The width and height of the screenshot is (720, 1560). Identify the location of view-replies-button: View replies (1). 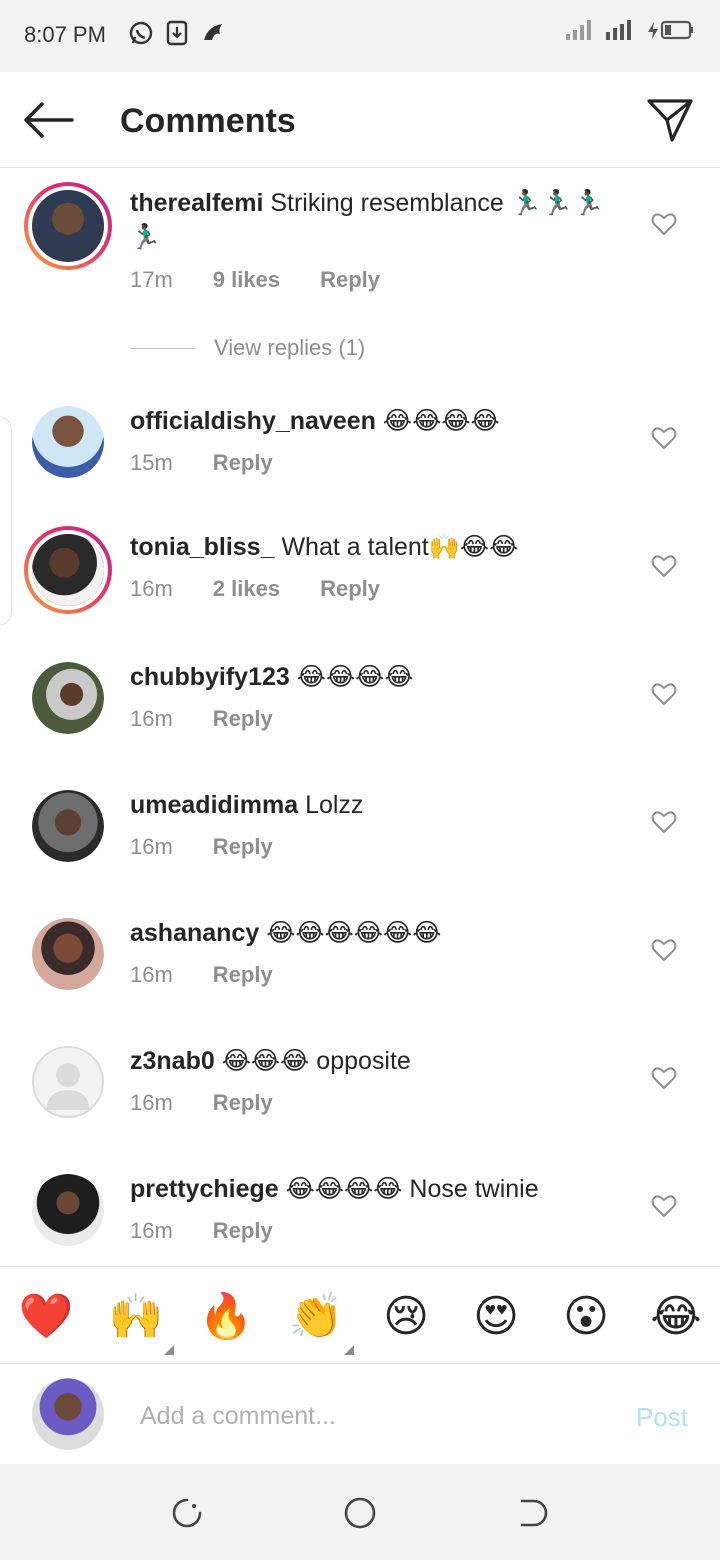
(247, 348).